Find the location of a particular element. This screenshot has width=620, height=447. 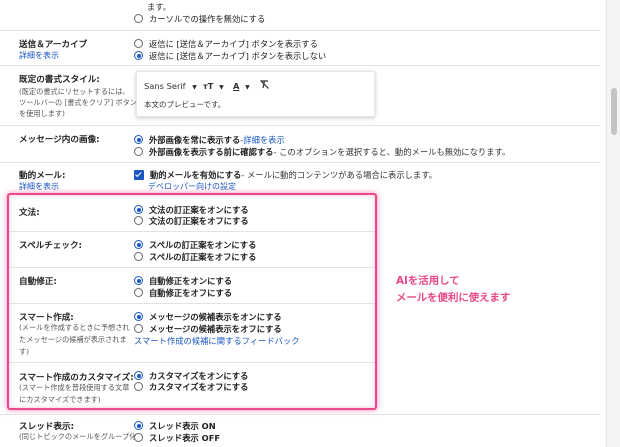

send-archive-option-hide: 返信に [送信＆アーカイブ] ボタンを表示しない is located at coordinates (230, 55).